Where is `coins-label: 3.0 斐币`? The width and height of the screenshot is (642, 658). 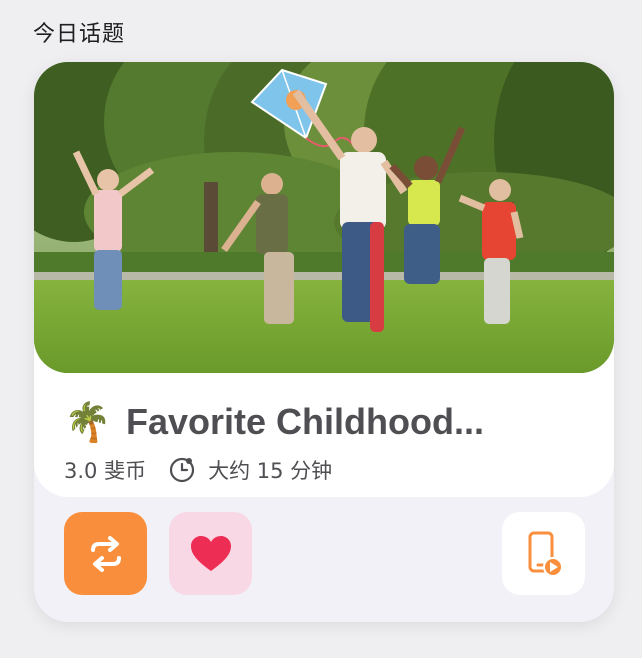
coins-label: 3.0 斐币 is located at coordinates (105, 471).